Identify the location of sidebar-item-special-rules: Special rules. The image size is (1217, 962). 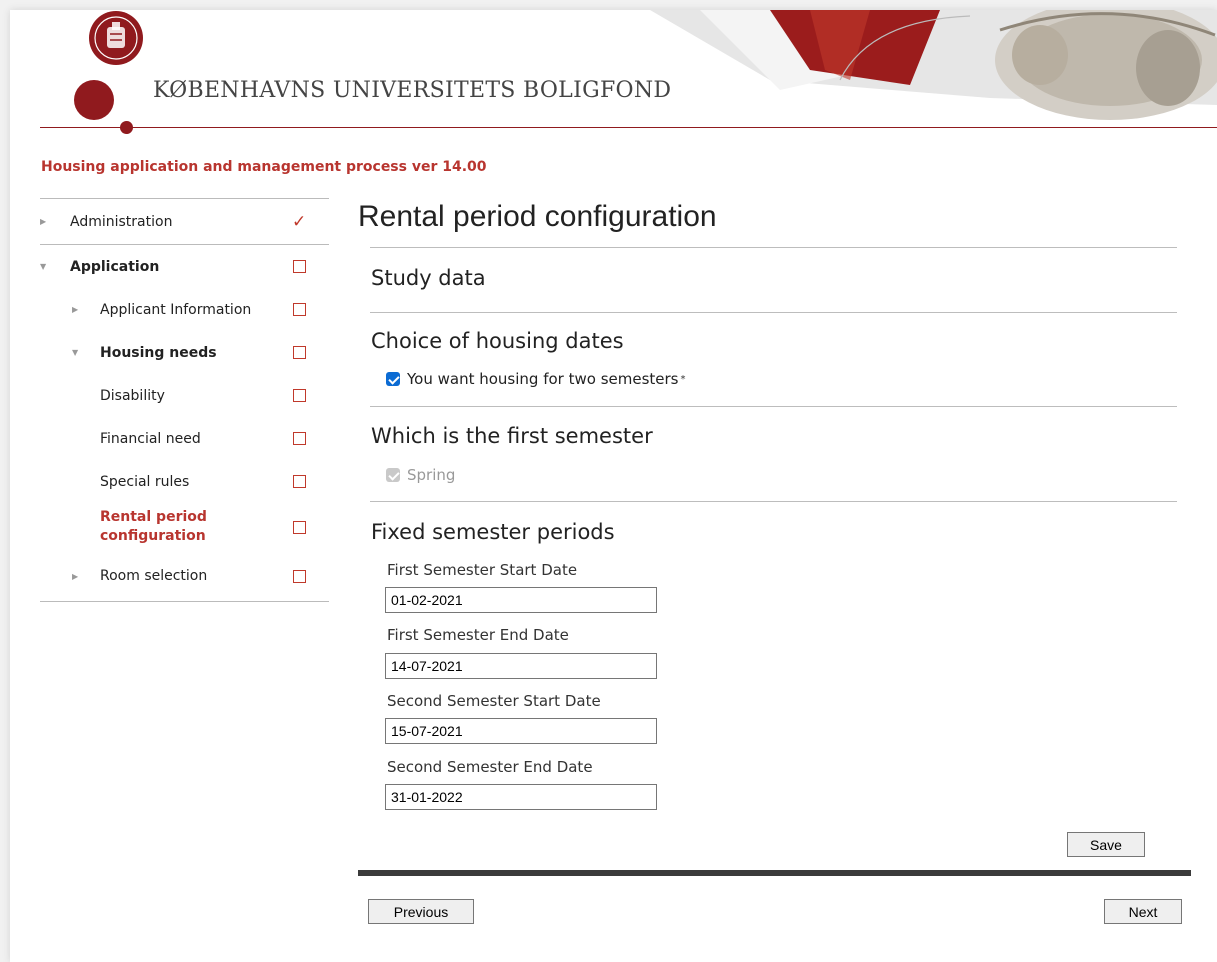
(184, 481).